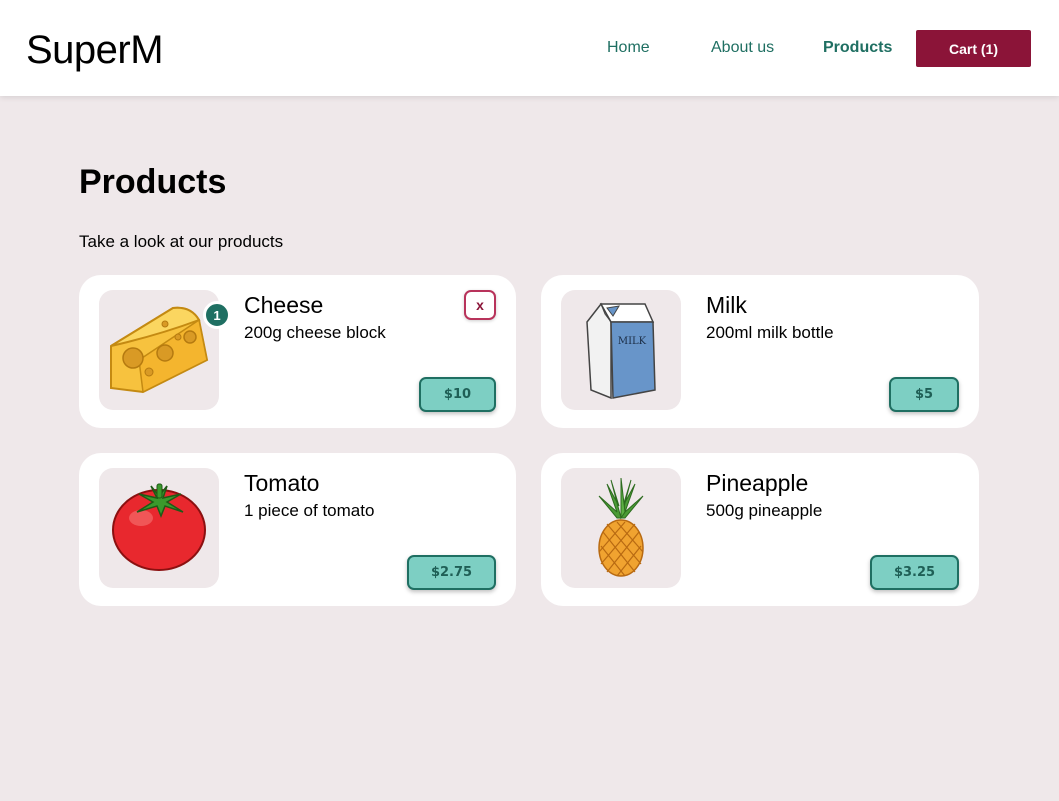 The height and width of the screenshot is (801, 1059). Describe the element at coordinates (95, 50) in the screenshot. I see `brand-logo: SuperM` at that location.